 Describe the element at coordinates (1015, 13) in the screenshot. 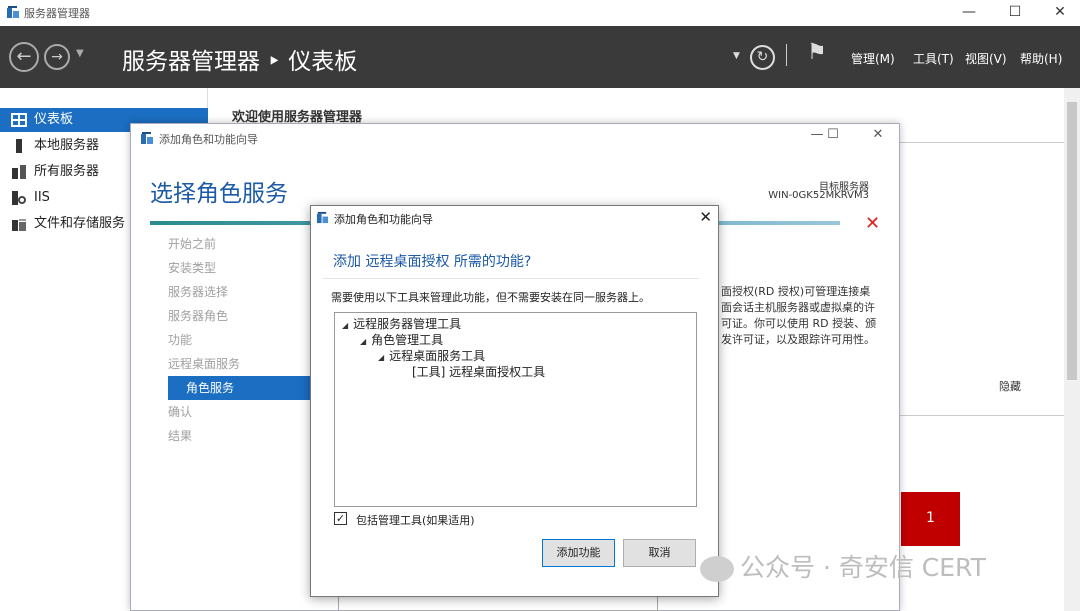

I see `maximize-button: ☐` at that location.